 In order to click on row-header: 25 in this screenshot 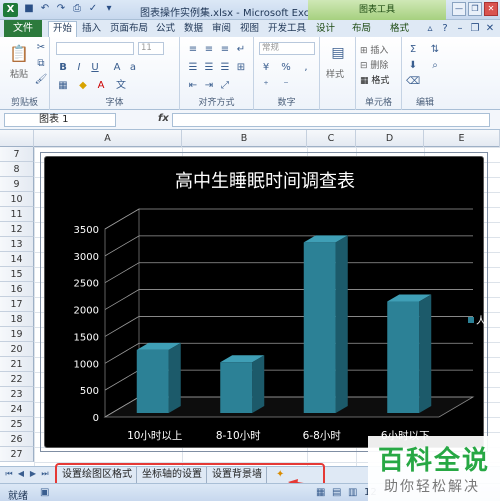, I will do `click(17, 424)`.